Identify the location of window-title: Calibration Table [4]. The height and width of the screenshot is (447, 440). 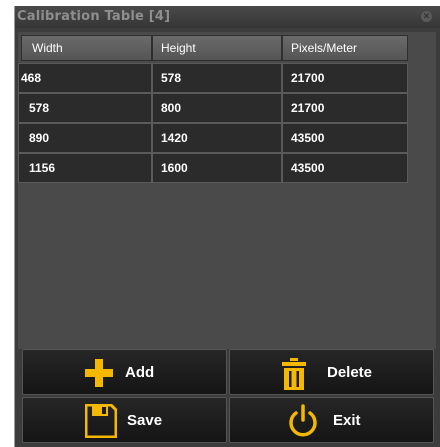
(94, 16).